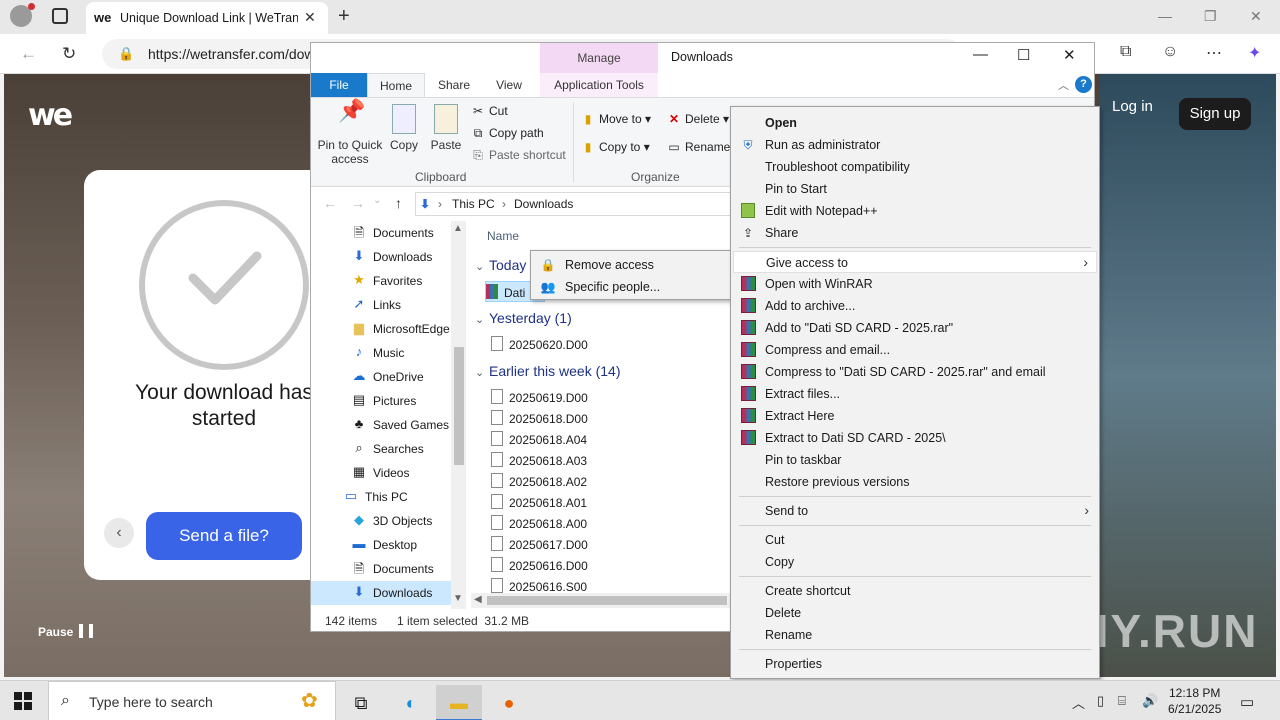  I want to click on menu-item-troubleshoot: Troubleshoot compatibility, so click(915, 167).